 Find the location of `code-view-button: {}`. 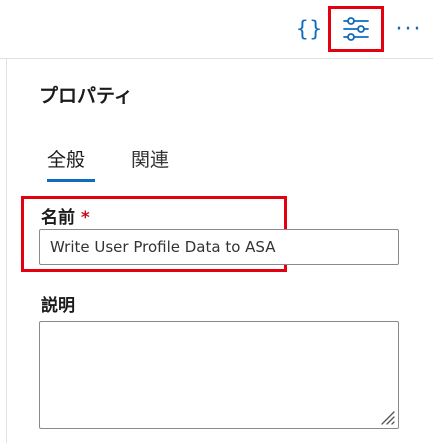

code-view-button: {} is located at coordinates (309, 29).